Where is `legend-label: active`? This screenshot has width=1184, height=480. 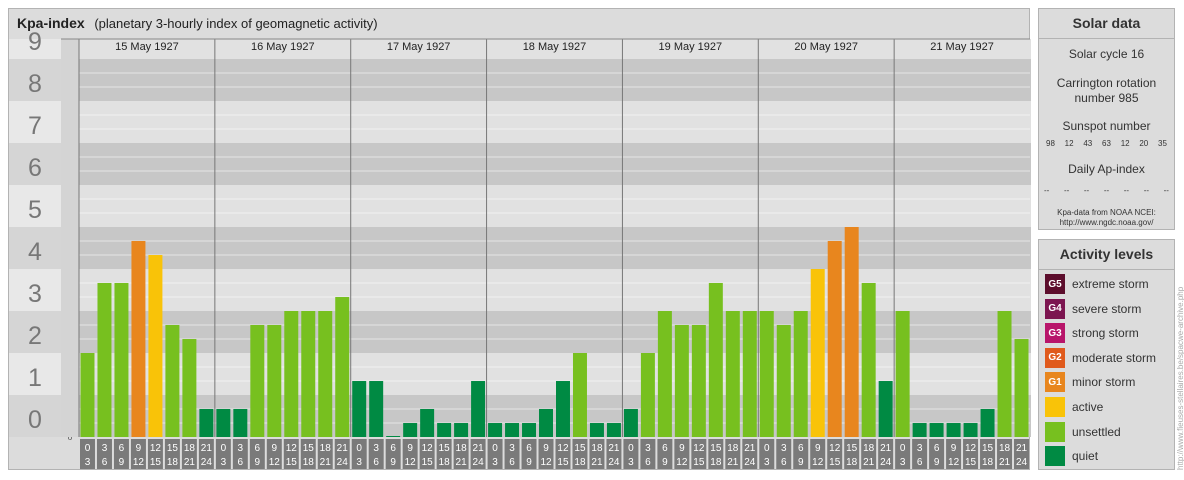
legend-label: active is located at coordinates (1088, 407).